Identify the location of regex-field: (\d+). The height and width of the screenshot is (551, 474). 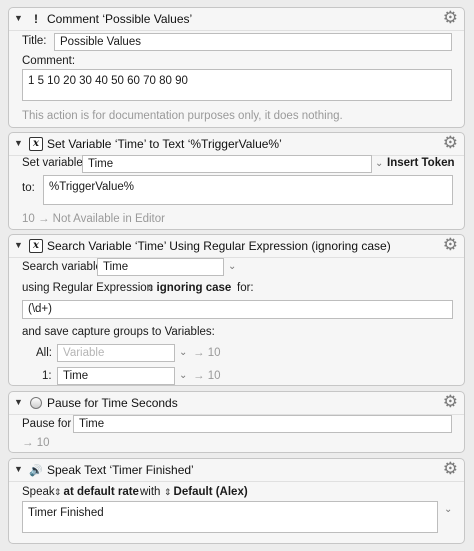
(237, 309).